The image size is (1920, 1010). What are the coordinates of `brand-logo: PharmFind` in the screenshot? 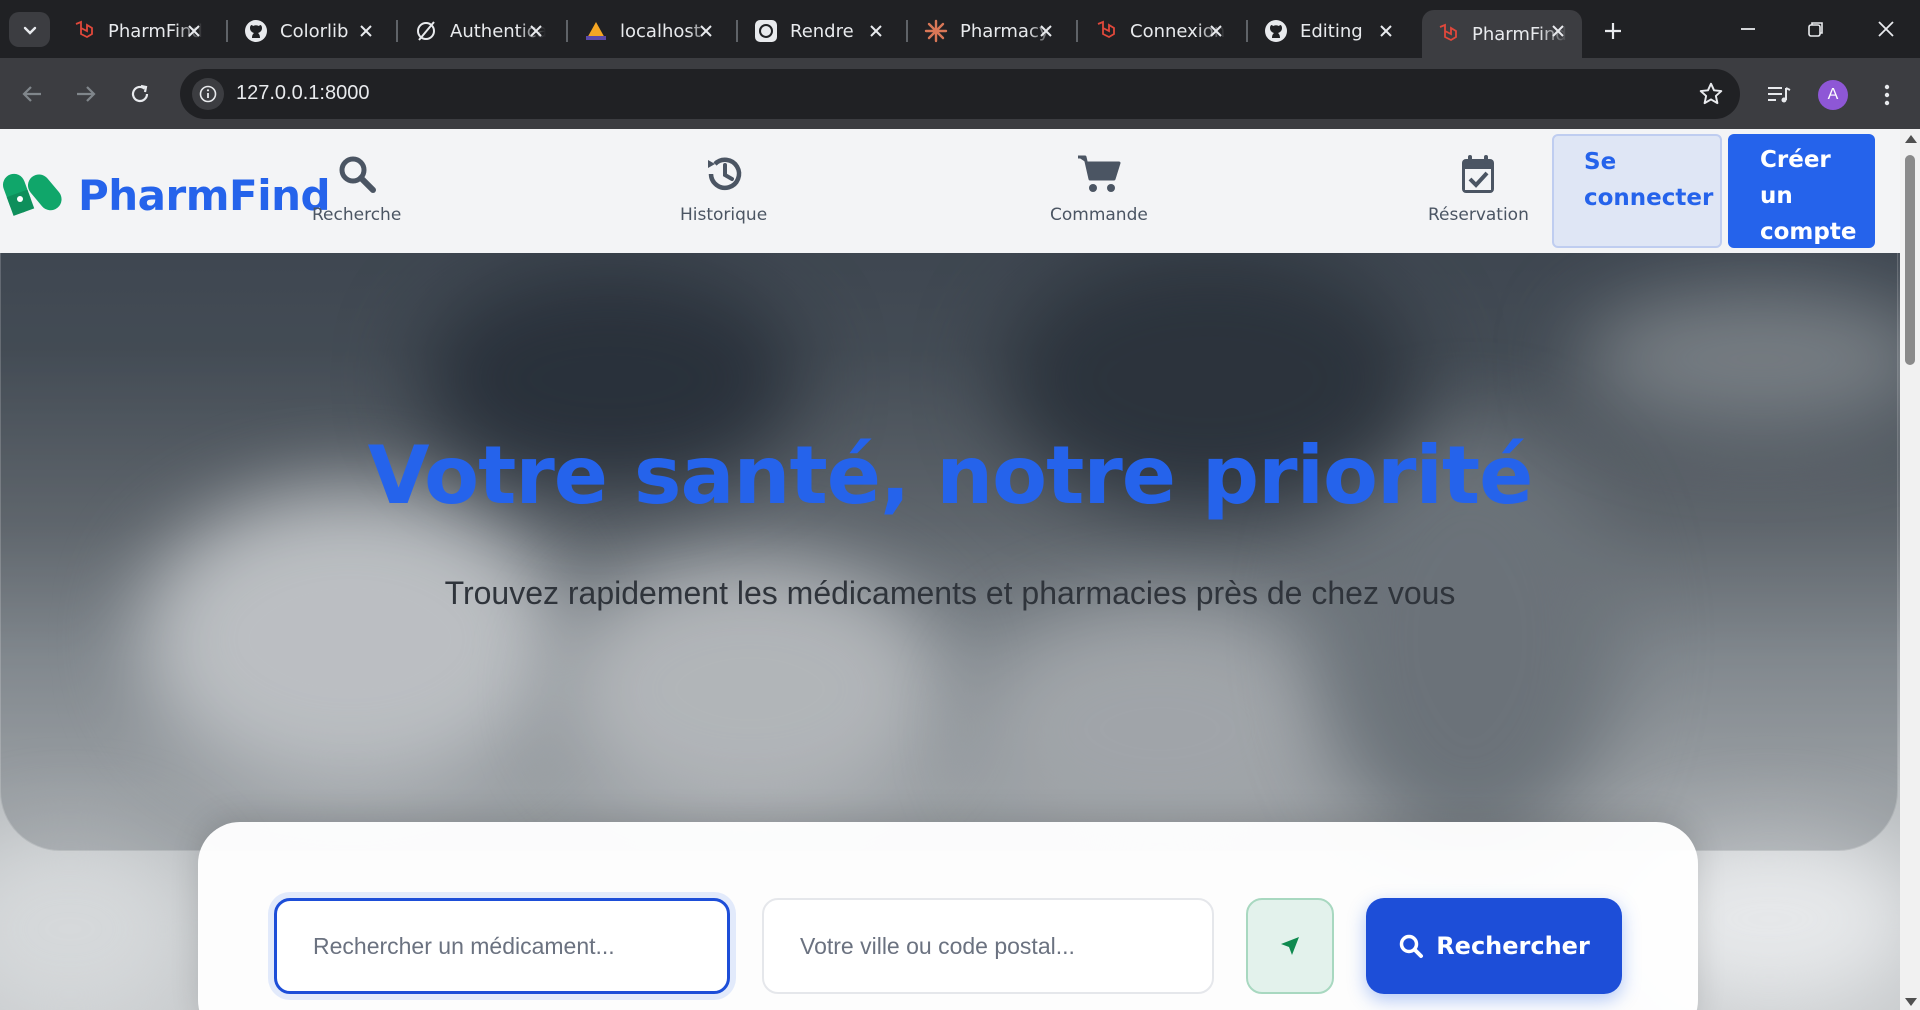 It's located at (165, 195).